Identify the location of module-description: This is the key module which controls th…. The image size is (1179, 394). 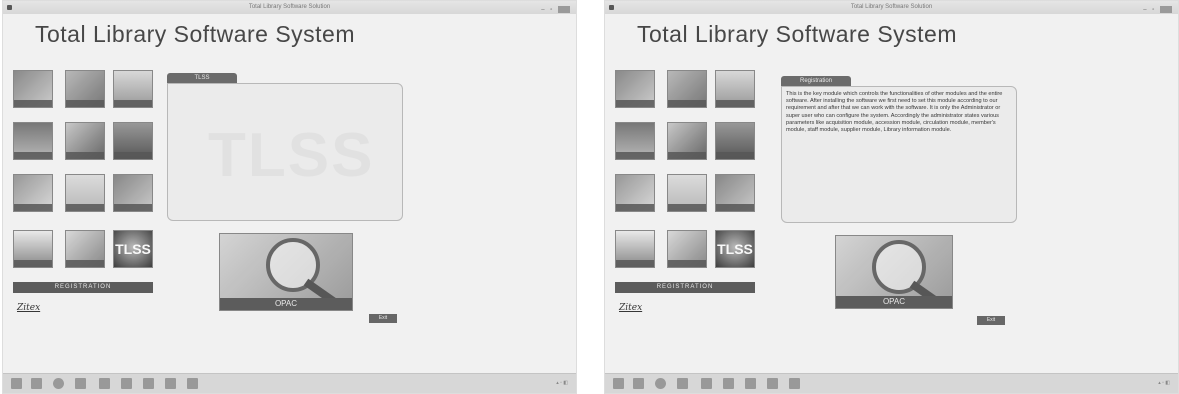
(894, 112).